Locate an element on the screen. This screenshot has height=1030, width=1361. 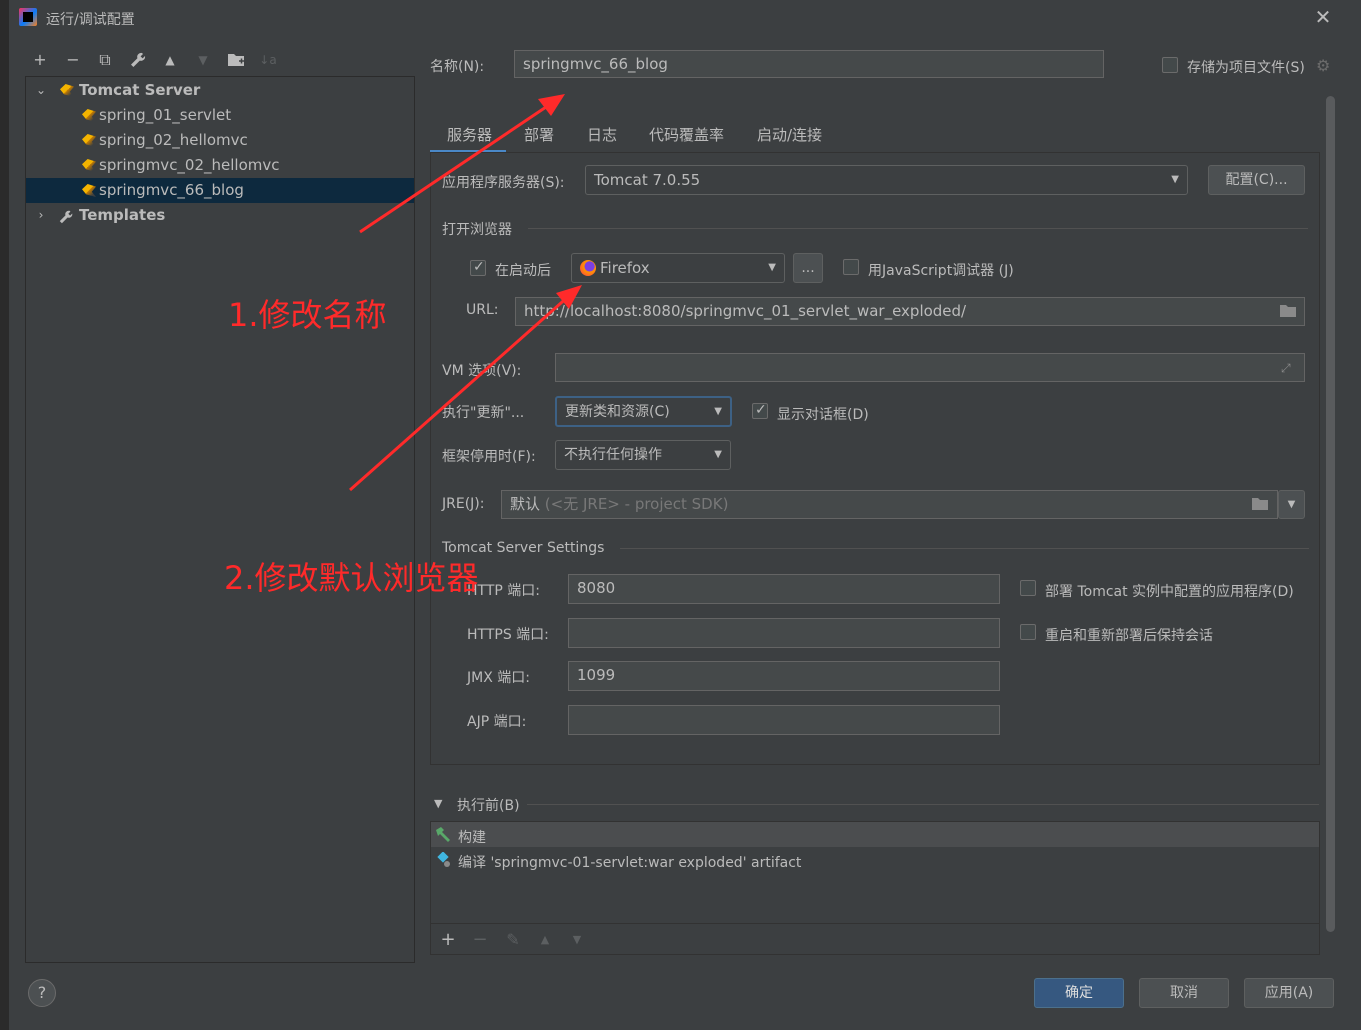
annotation-arrows is located at coordinates (465, 293).